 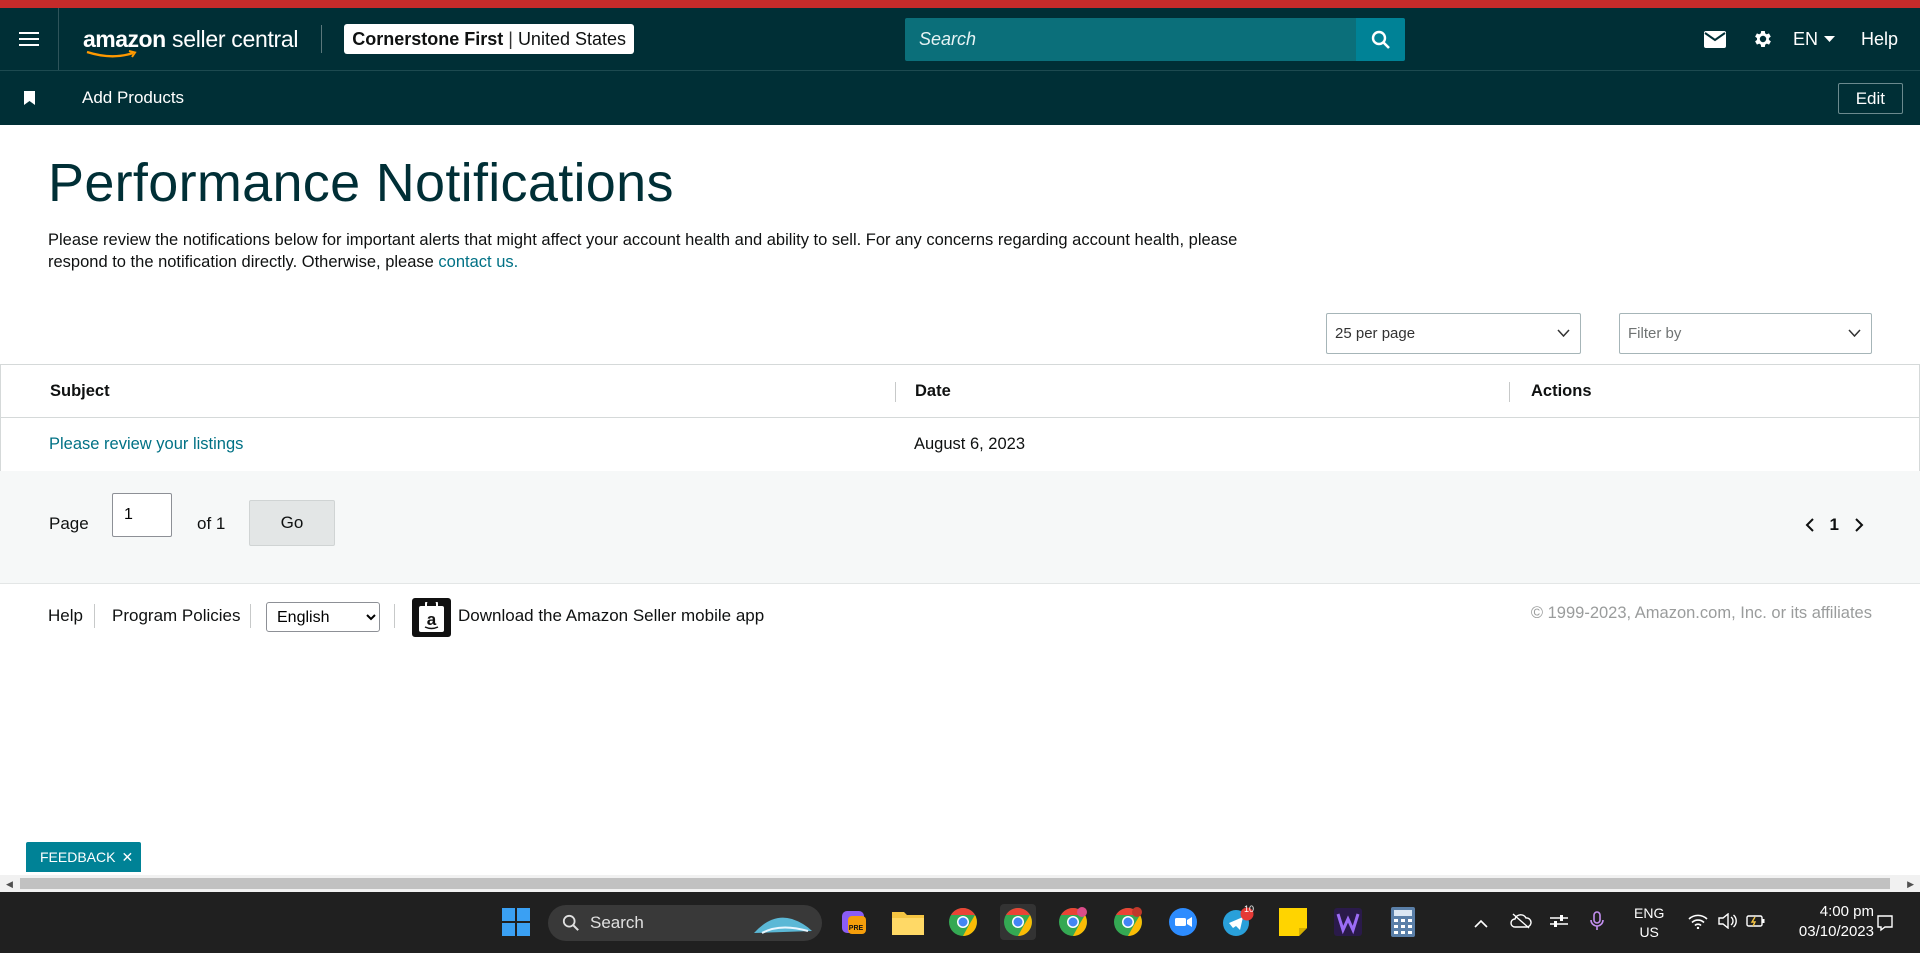 What do you see at coordinates (9, 884) in the screenshot?
I see `scroll-left-arrow-icon: ◀` at bounding box center [9, 884].